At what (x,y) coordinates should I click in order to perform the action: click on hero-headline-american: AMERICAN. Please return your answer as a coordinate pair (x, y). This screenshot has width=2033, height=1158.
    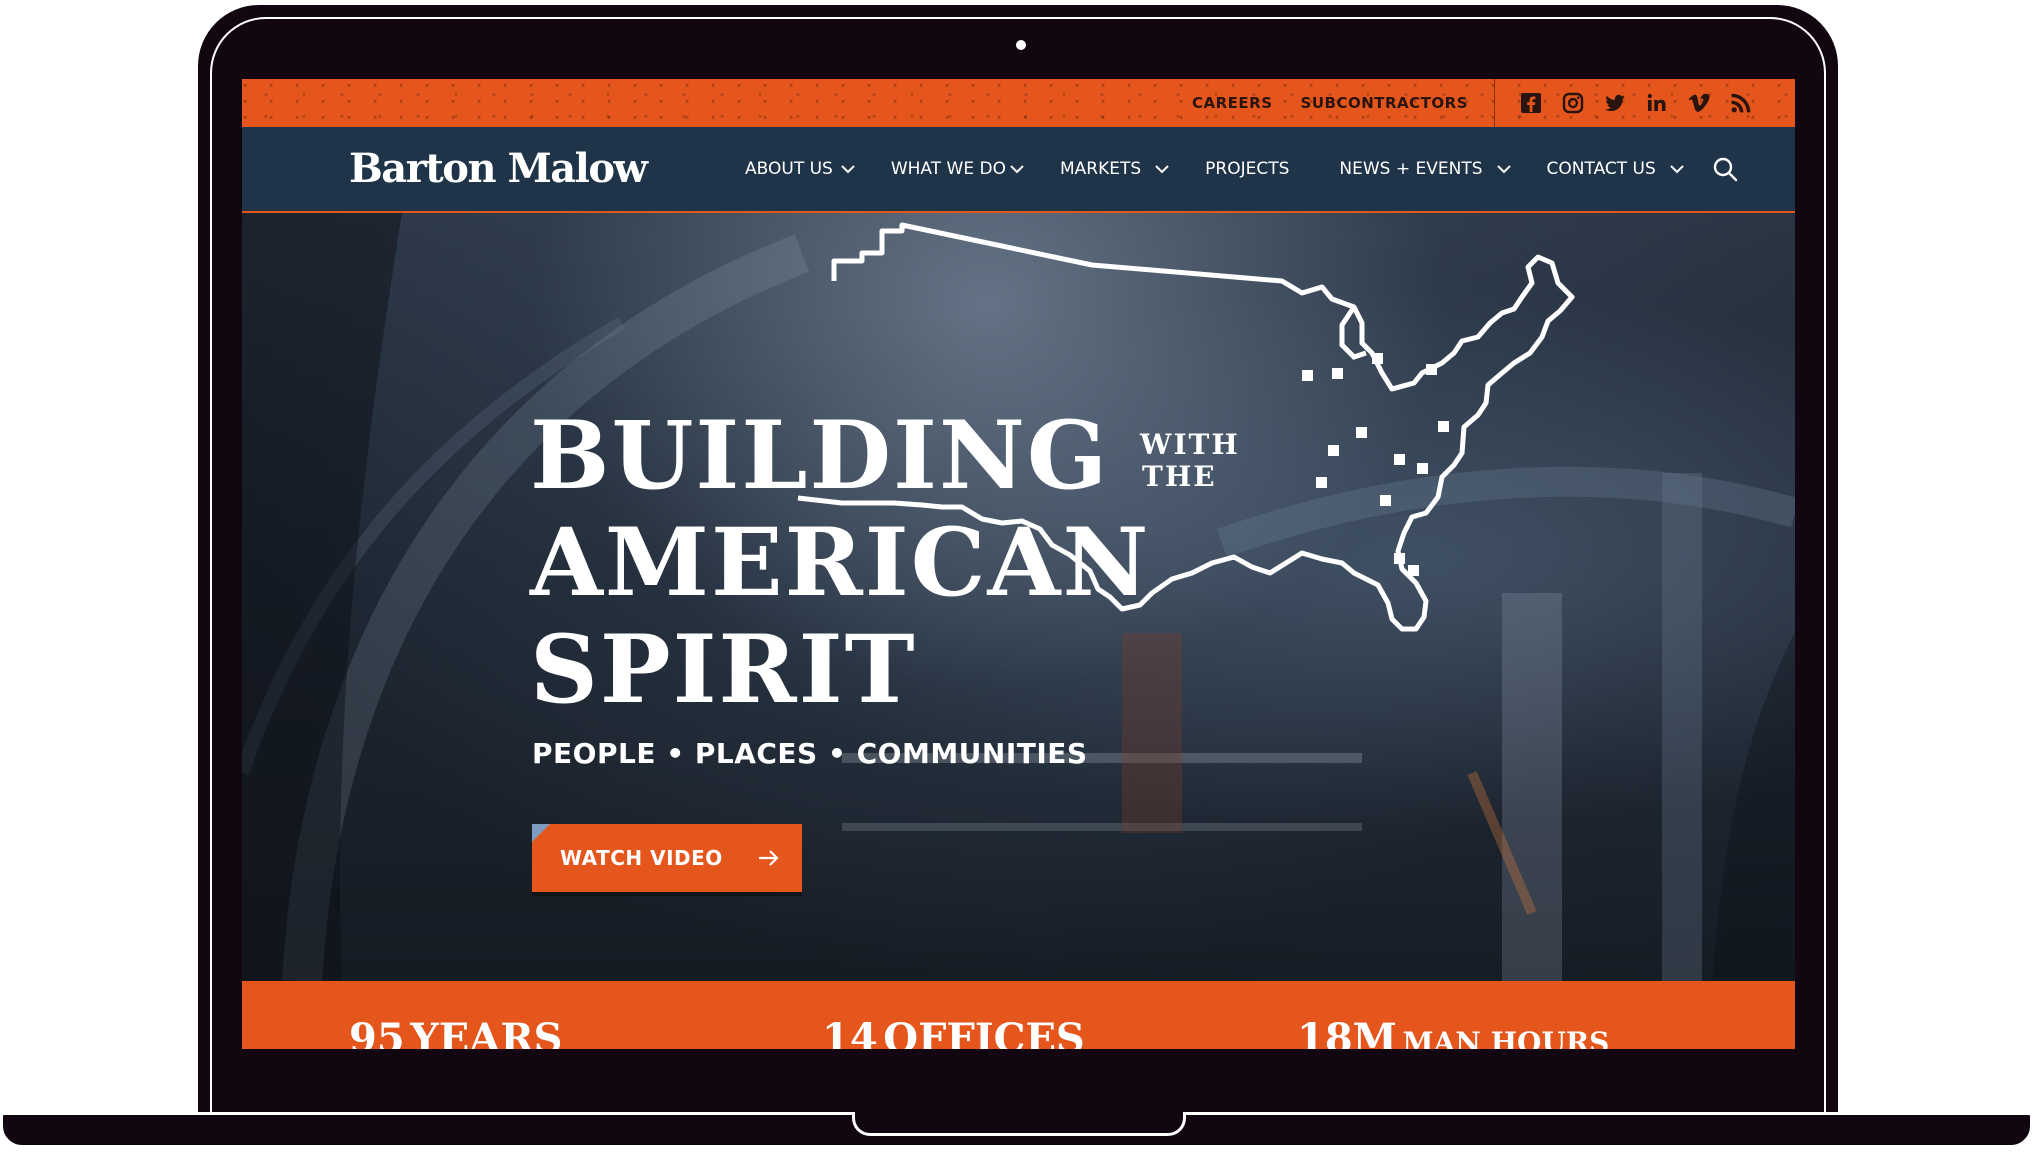
    Looking at the image, I should click on (840, 563).